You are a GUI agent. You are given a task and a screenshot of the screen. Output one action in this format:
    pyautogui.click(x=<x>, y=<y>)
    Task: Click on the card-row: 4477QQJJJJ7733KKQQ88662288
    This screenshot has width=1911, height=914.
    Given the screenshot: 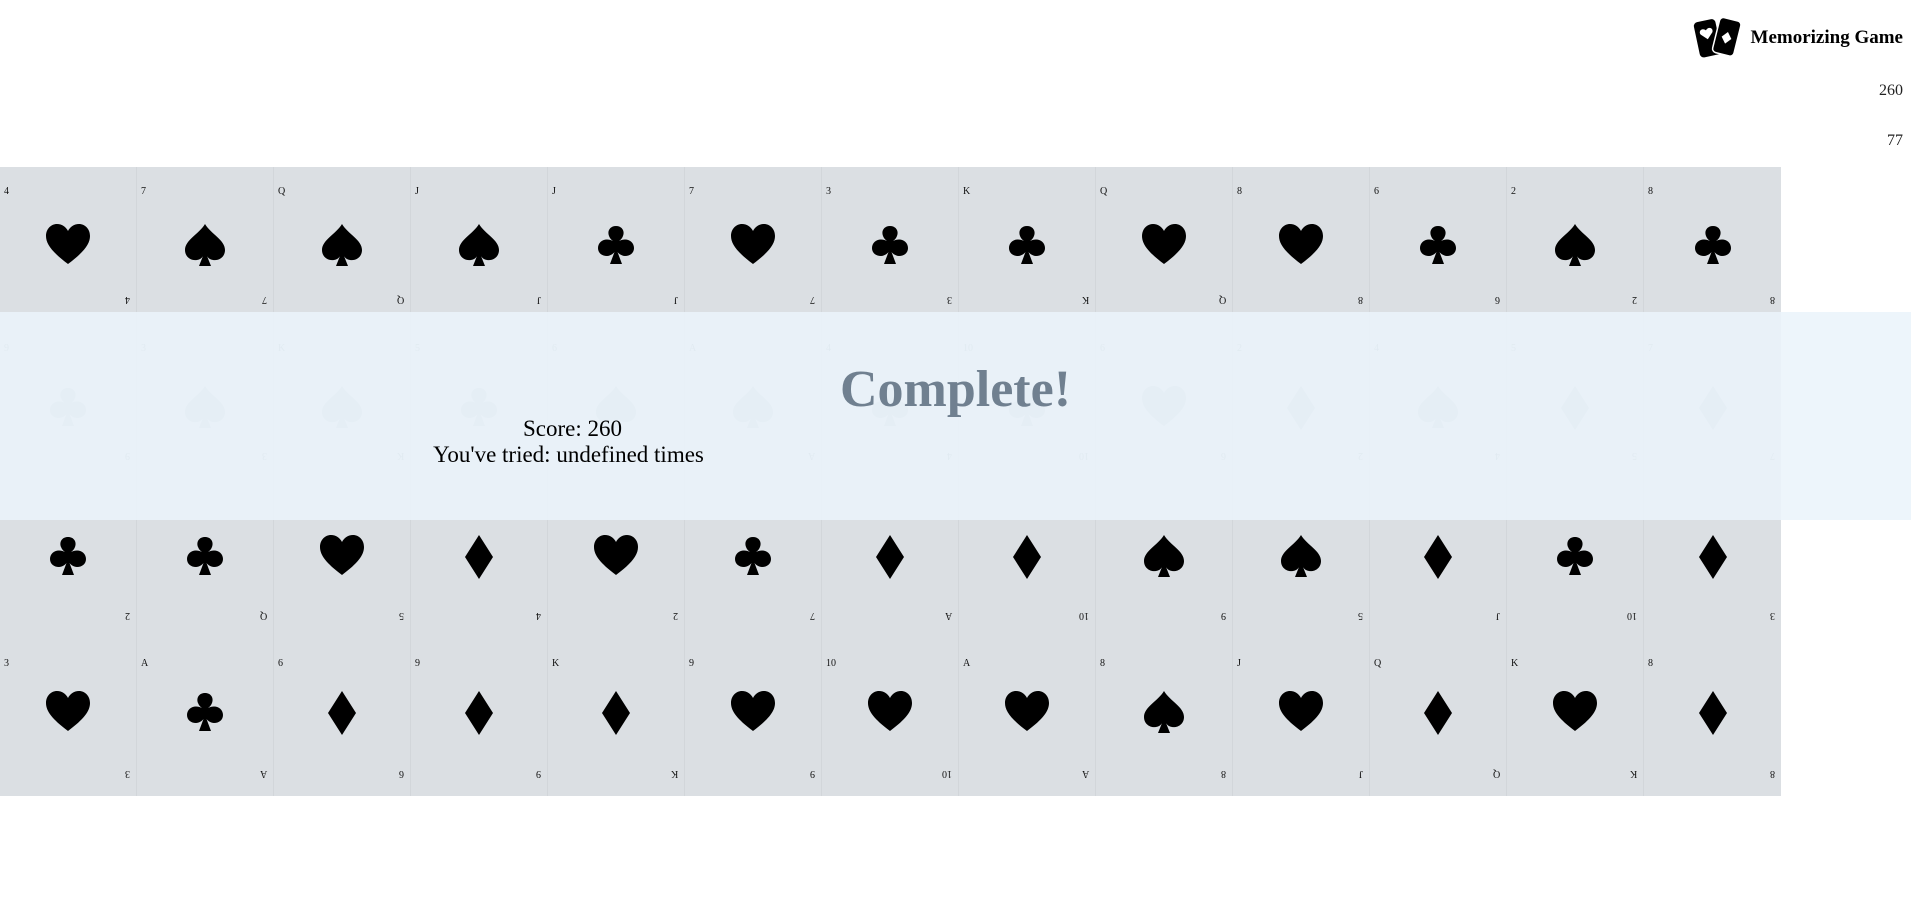 What is the action you would take?
    pyautogui.click(x=891, y=239)
    